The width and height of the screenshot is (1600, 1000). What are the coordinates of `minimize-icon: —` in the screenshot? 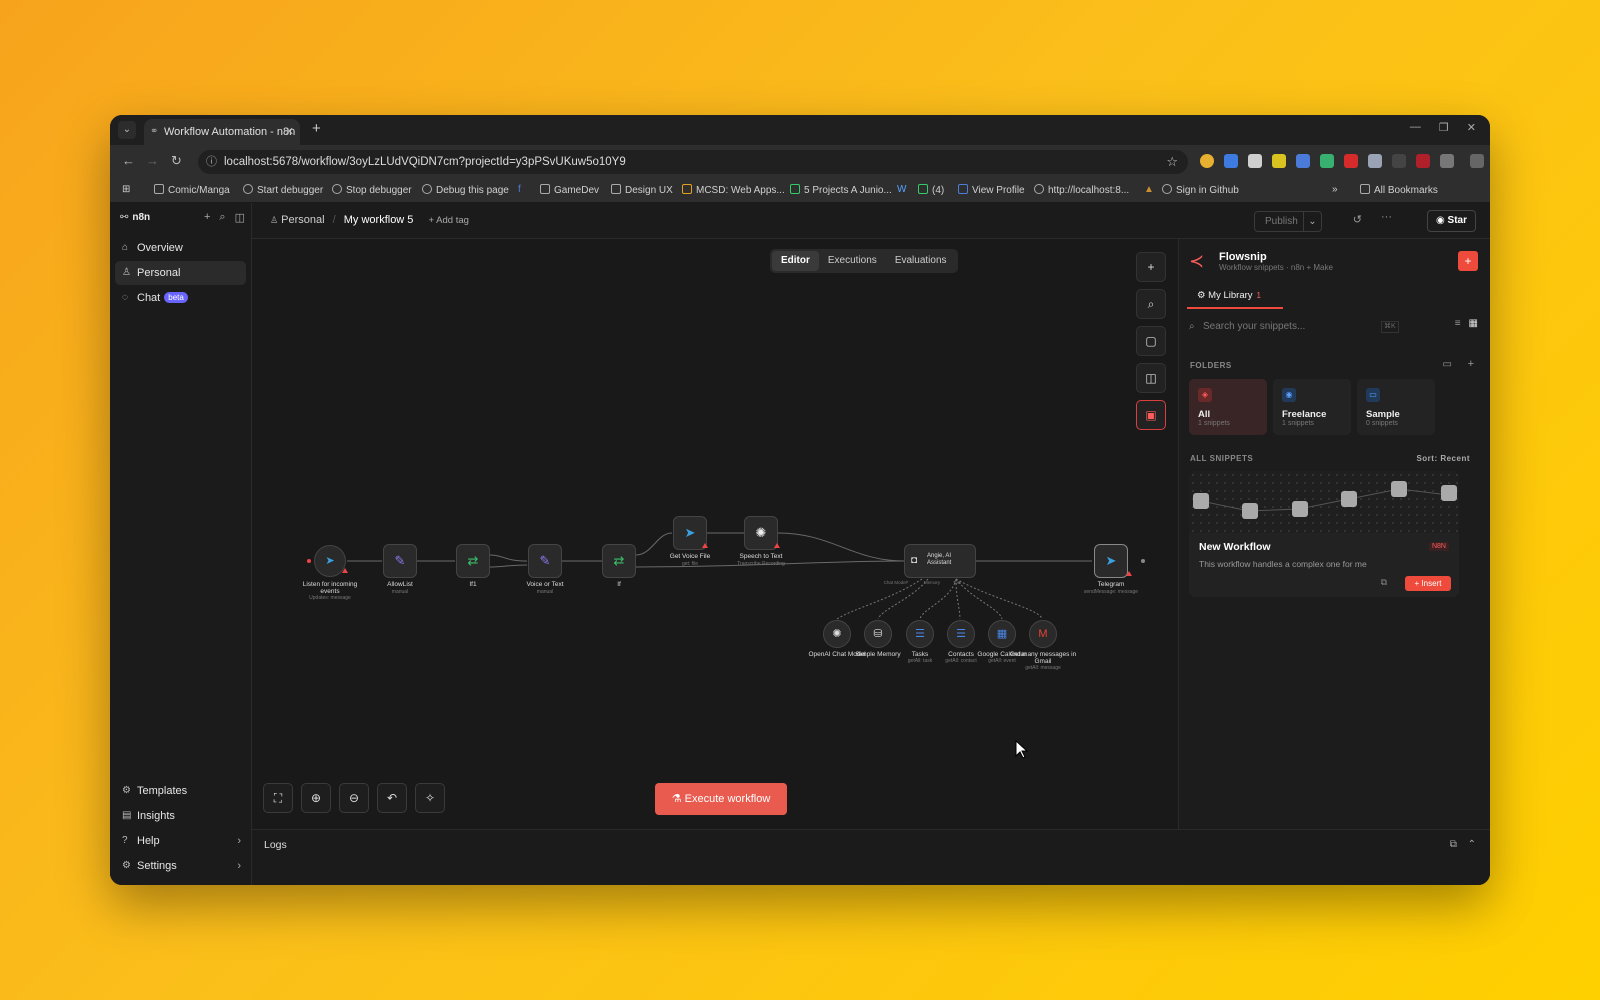 It's located at (1415, 127).